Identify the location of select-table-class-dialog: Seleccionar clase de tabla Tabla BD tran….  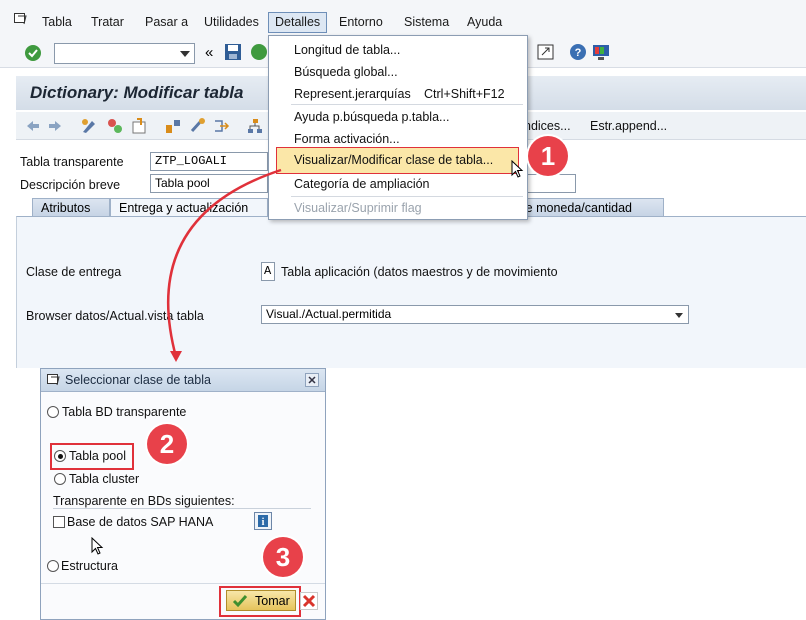
(183, 494).